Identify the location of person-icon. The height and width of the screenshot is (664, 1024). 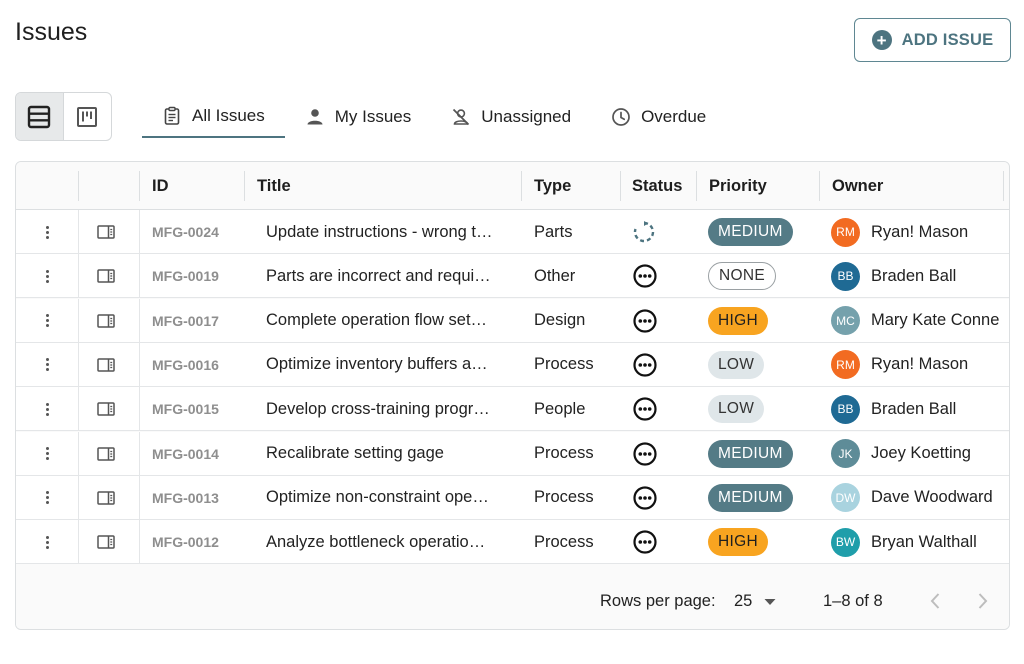
(315, 117).